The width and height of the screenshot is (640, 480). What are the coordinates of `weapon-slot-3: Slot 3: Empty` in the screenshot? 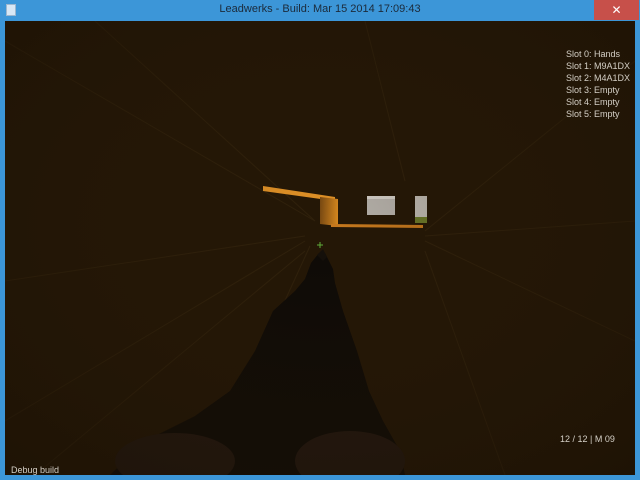 It's located at (592, 90).